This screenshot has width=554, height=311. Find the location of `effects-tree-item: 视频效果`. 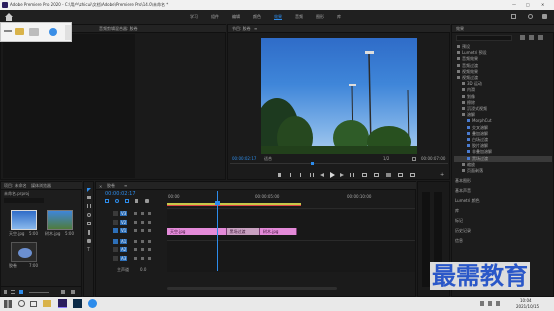

effects-tree-item: 视频效果 is located at coordinates (503, 72).